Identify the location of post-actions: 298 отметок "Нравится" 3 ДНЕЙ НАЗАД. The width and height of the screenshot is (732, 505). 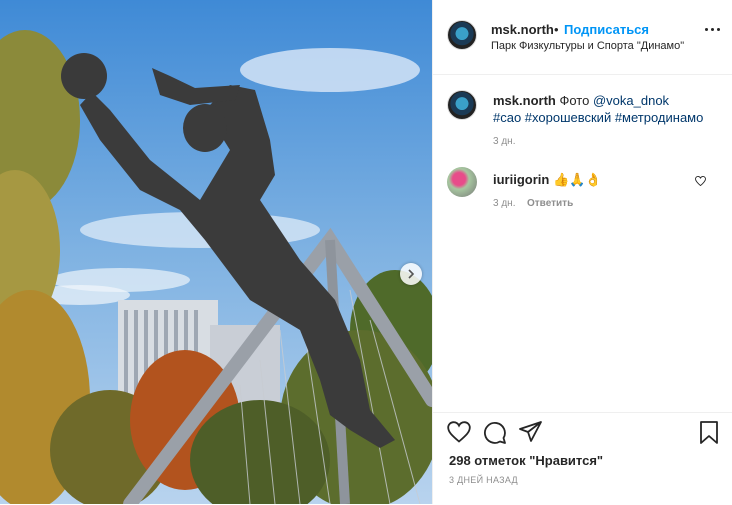
(582, 458).